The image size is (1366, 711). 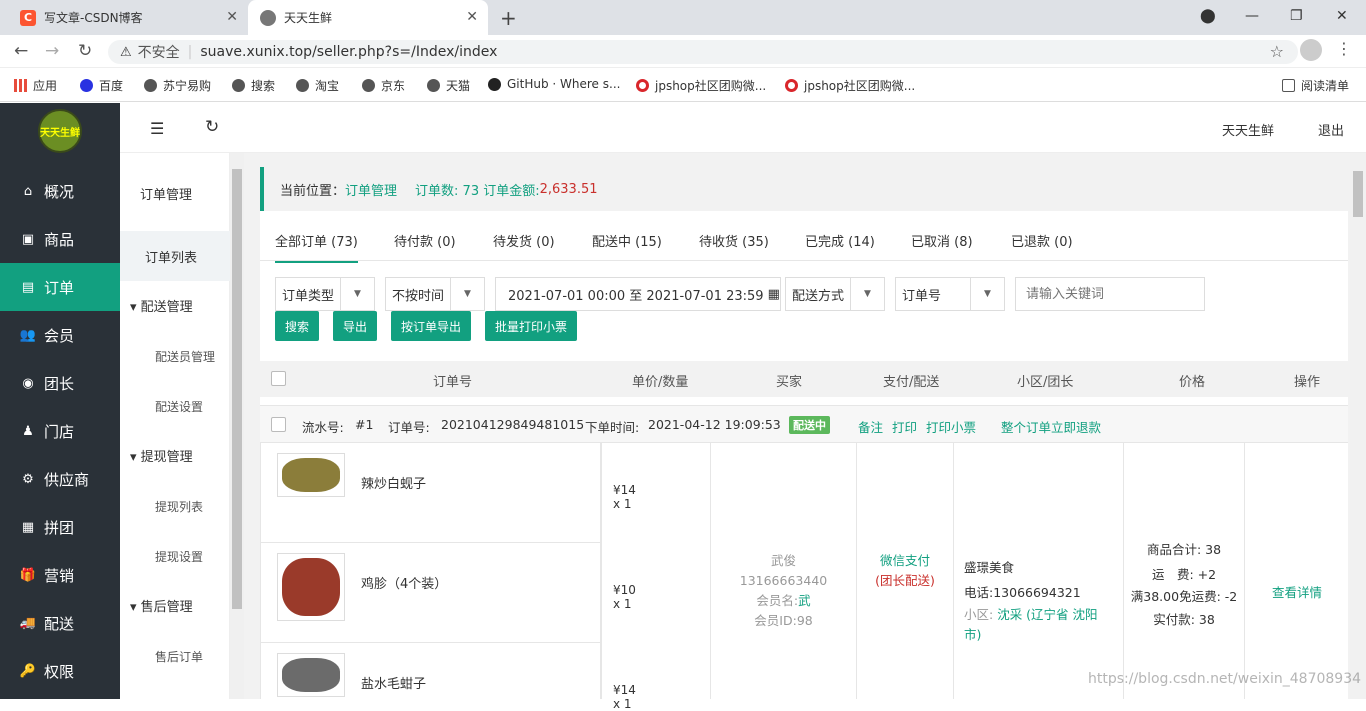 I want to click on time-mode-select: 不按时间 ▼, so click(x=435, y=294).